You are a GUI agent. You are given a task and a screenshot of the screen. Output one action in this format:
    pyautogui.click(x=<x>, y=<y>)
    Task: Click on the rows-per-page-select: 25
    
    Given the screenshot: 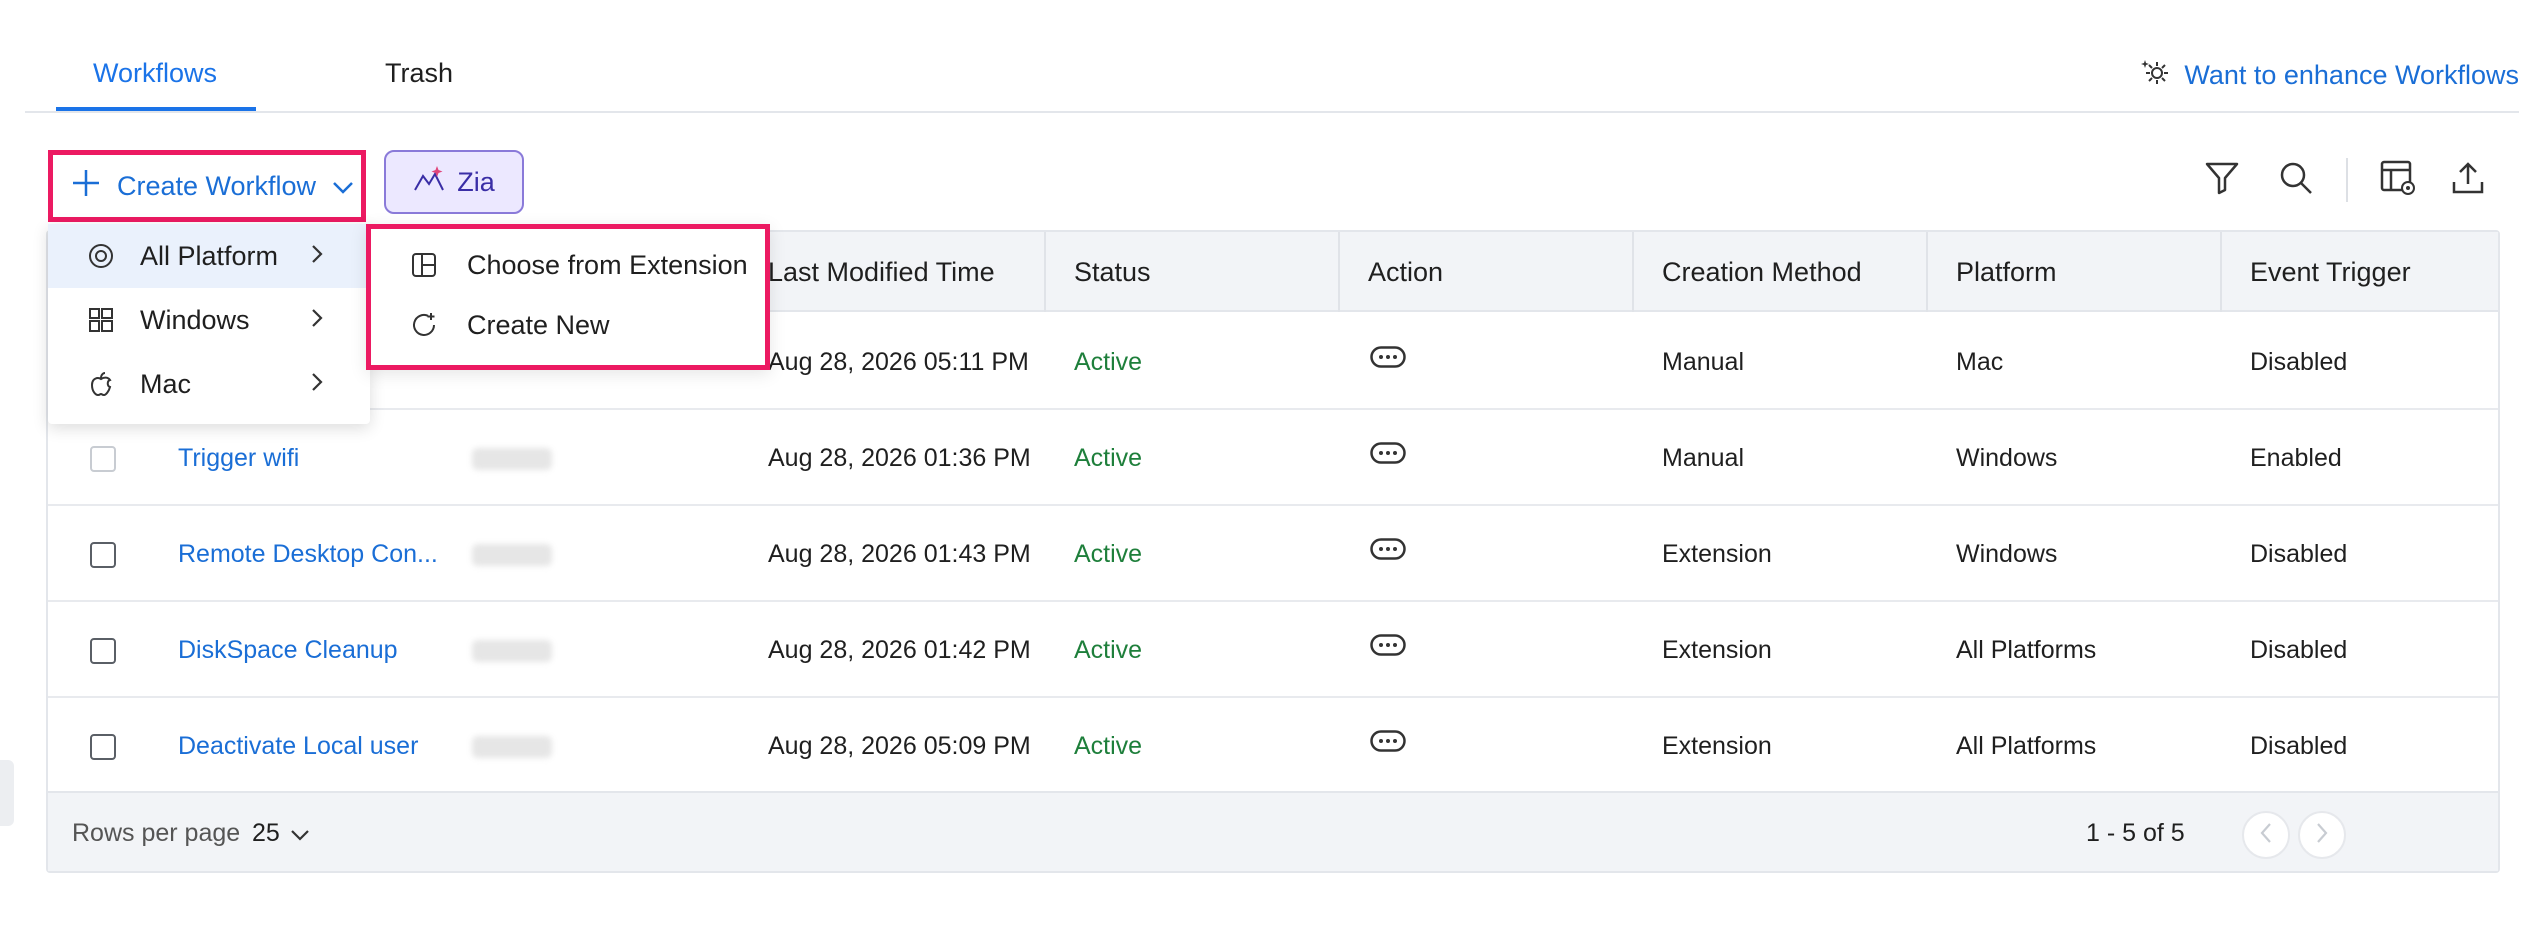 What is the action you would take?
    pyautogui.click(x=281, y=833)
    